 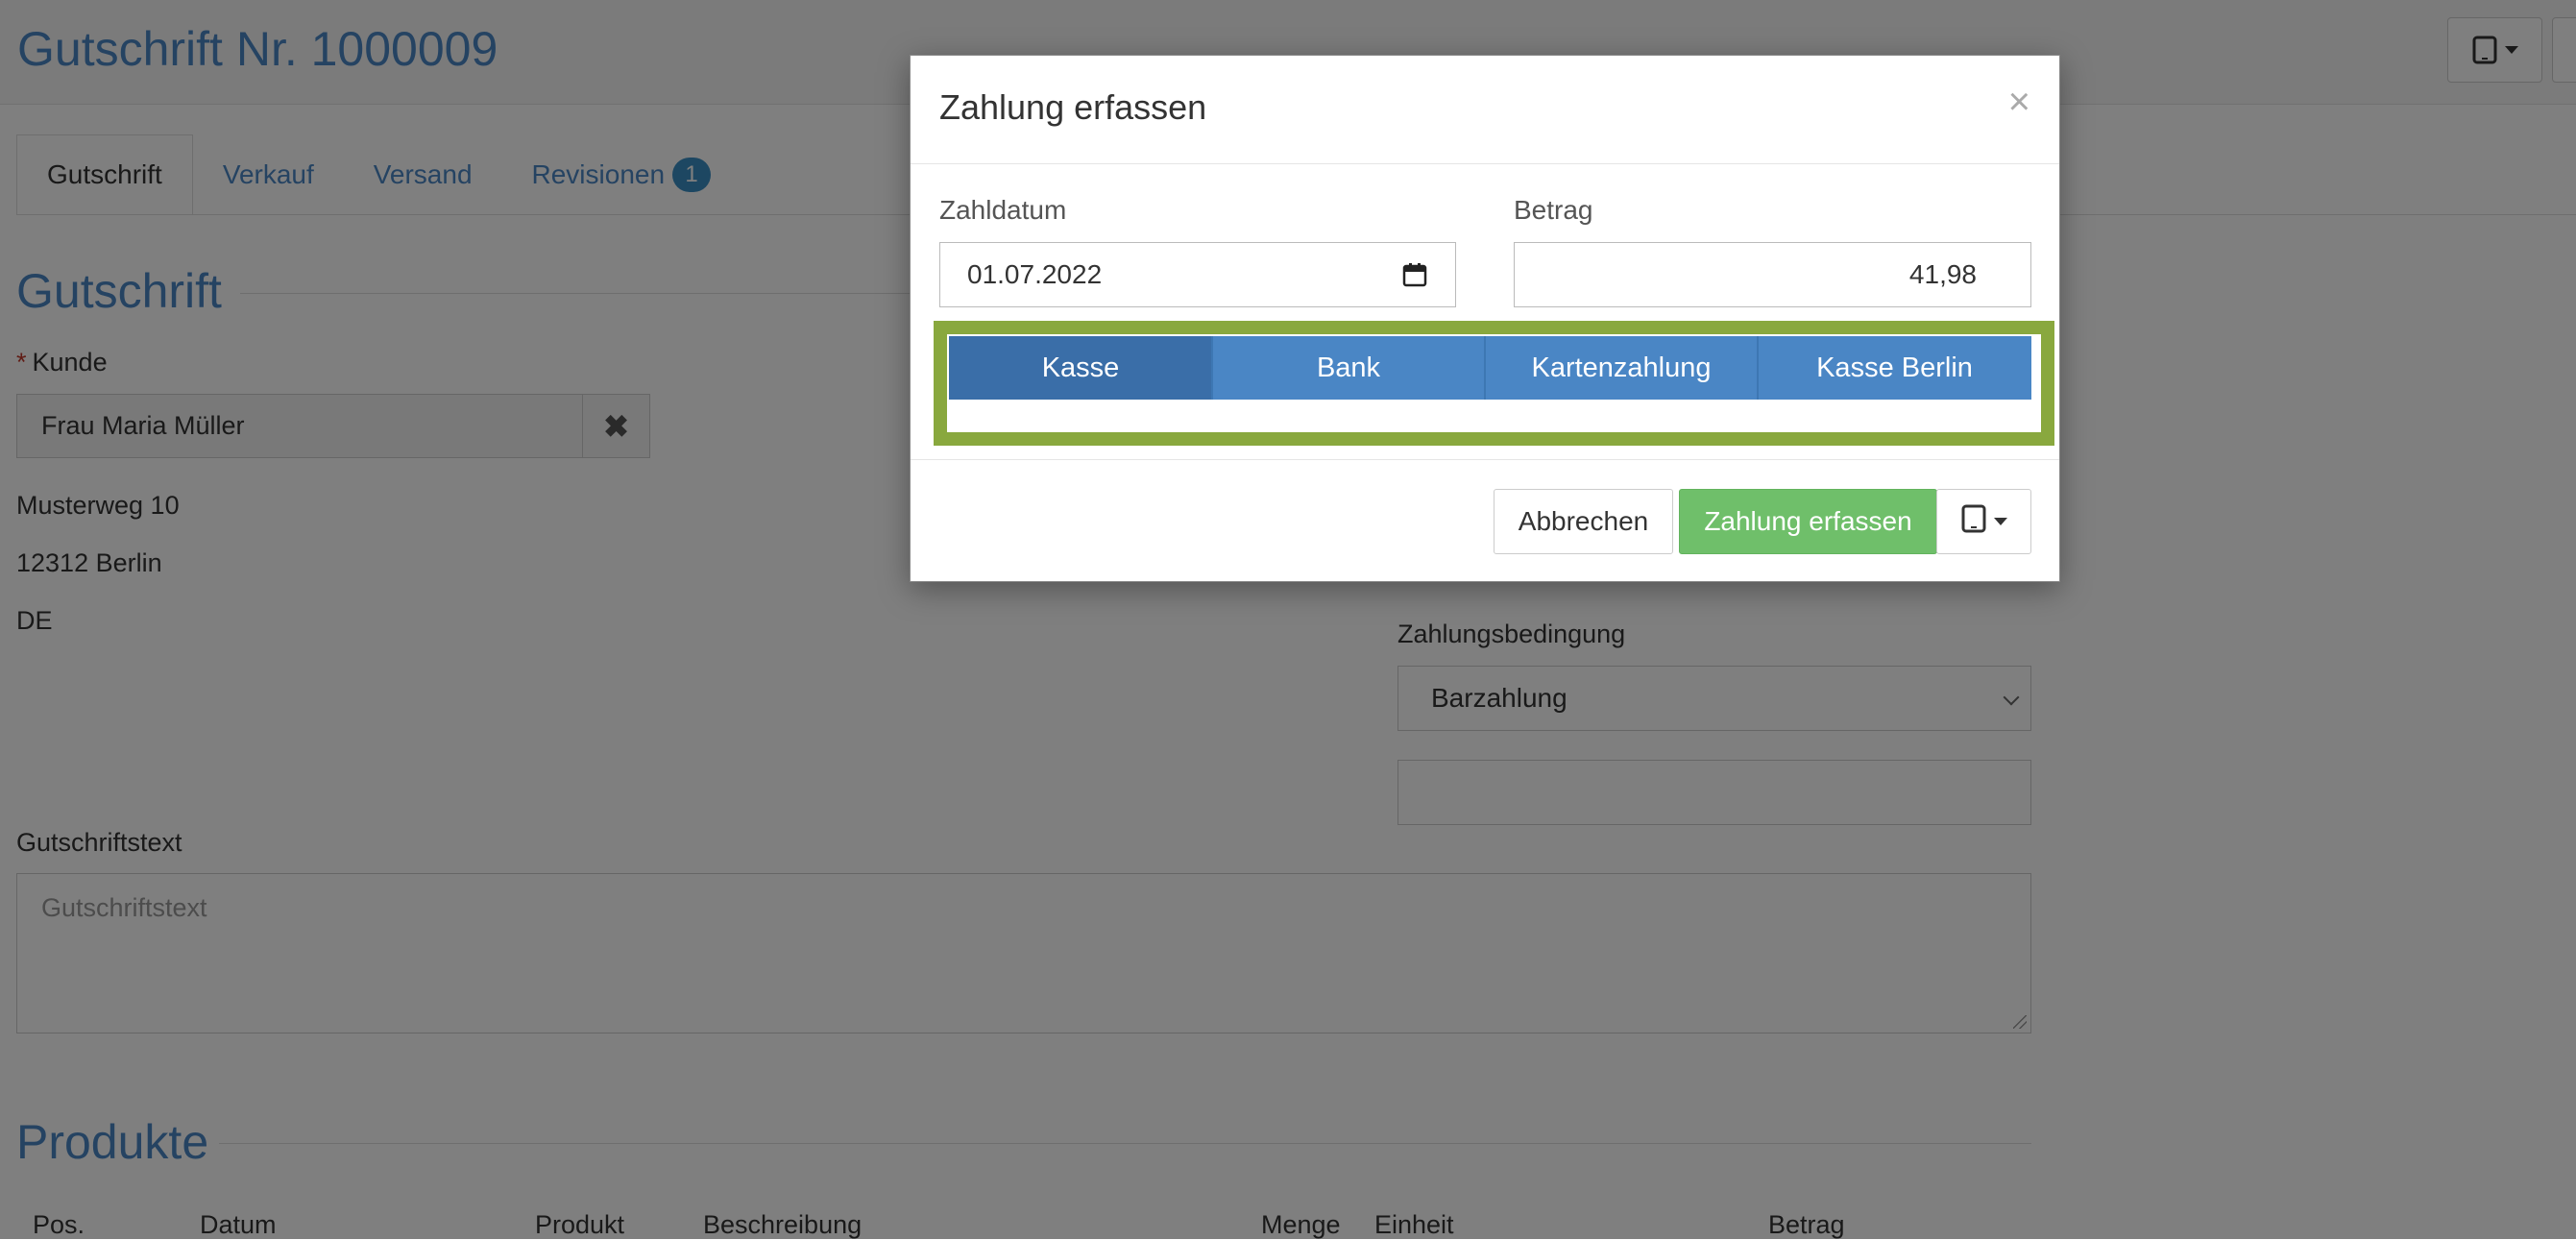 What do you see at coordinates (1080, 368) in the screenshot?
I see `account-option-kasse: Kasse` at bounding box center [1080, 368].